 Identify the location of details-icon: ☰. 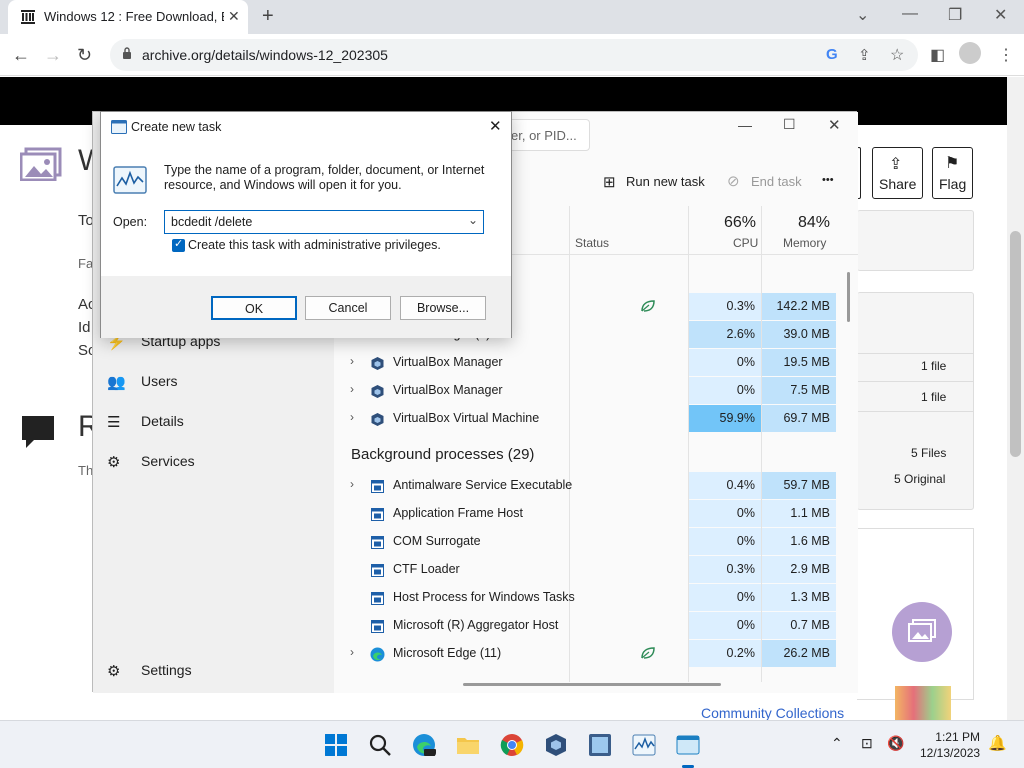
(114, 422).